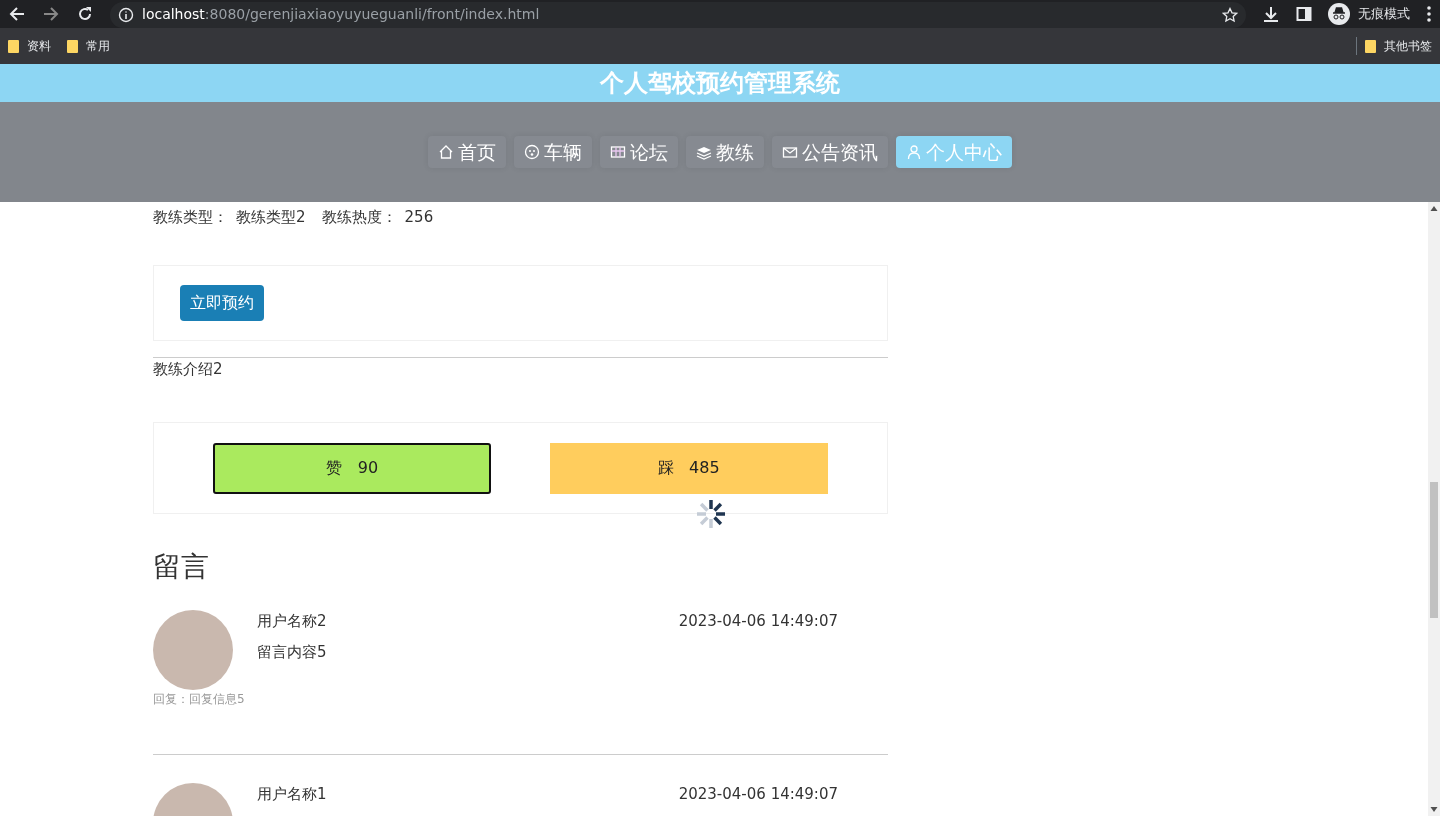  Describe the element at coordinates (790, 152) in the screenshot. I see `envelope-icon` at that location.